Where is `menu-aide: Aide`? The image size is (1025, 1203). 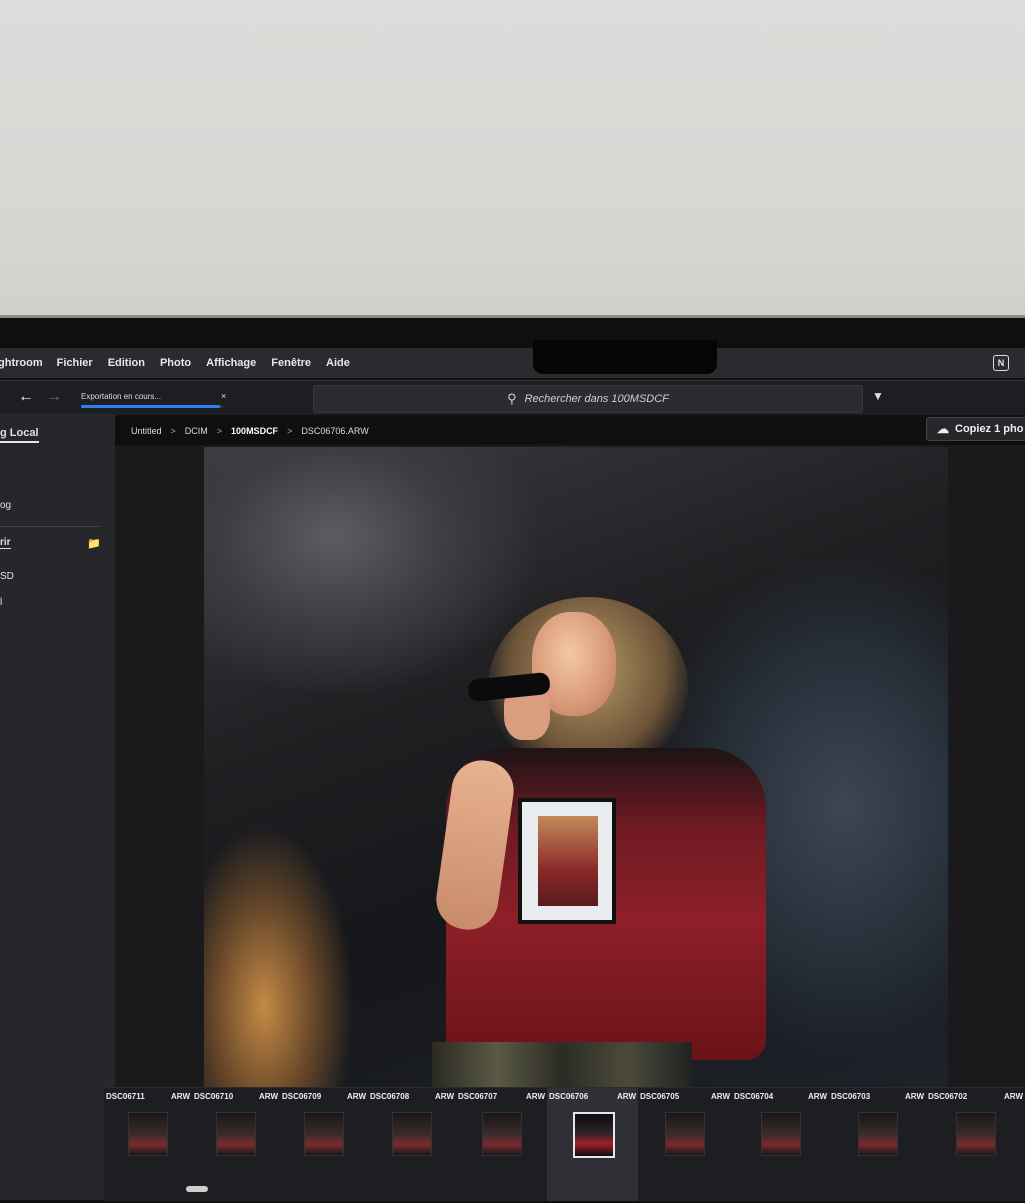 menu-aide: Aide is located at coordinates (338, 363).